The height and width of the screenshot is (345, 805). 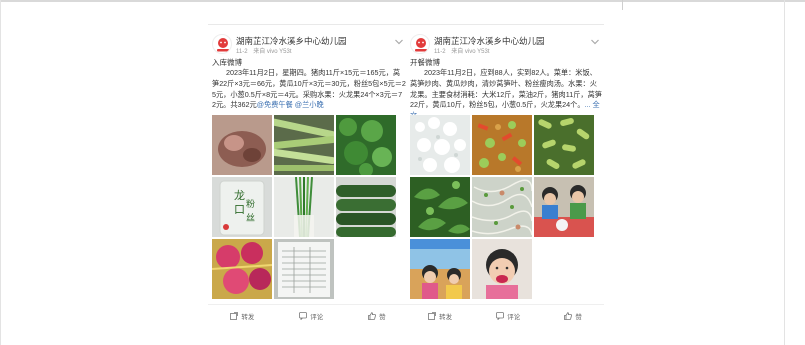 What do you see at coordinates (425, 62) in the screenshot?
I see `post-title: 开餐微博` at bounding box center [425, 62].